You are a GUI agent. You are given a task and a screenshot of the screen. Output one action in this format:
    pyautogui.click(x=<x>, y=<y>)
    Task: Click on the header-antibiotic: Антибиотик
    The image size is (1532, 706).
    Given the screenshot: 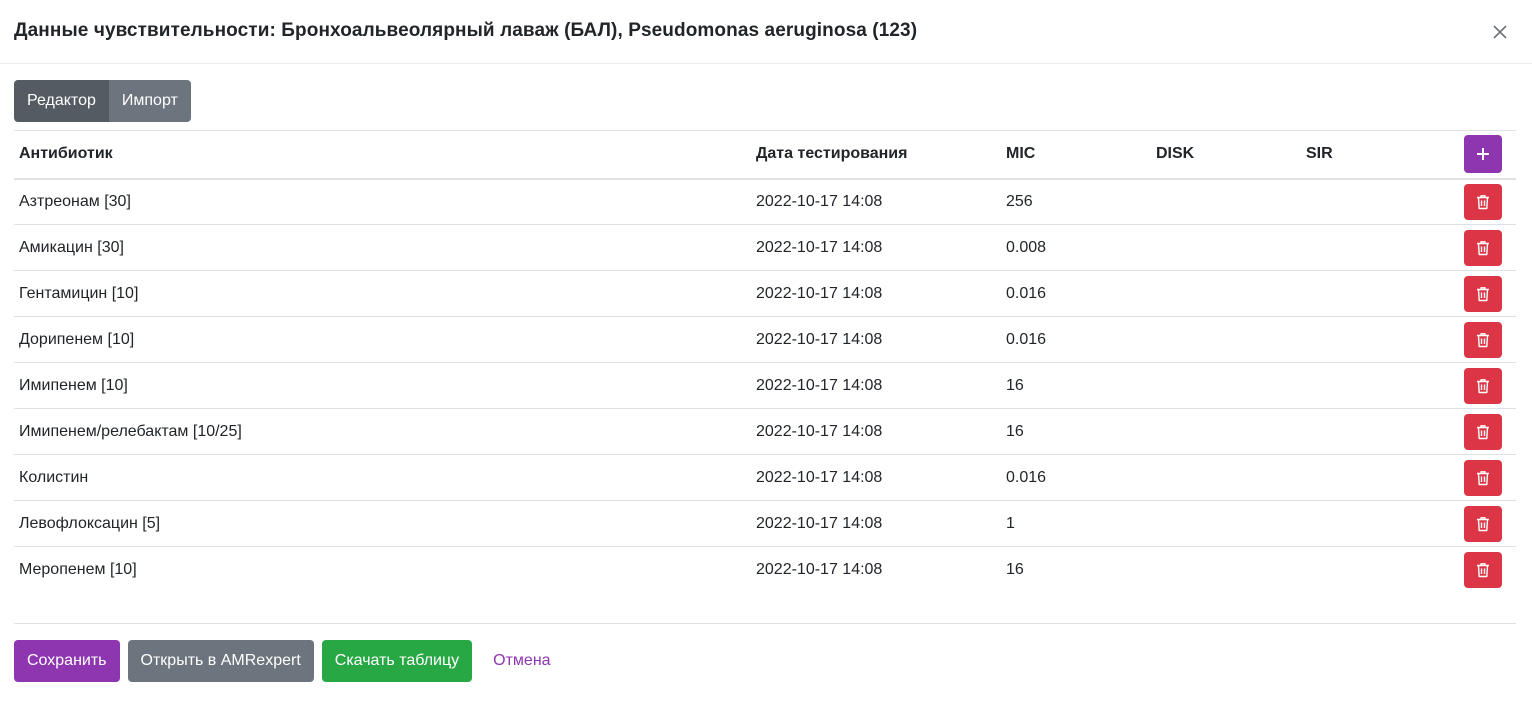 What is the action you would take?
    pyautogui.click(x=66, y=154)
    